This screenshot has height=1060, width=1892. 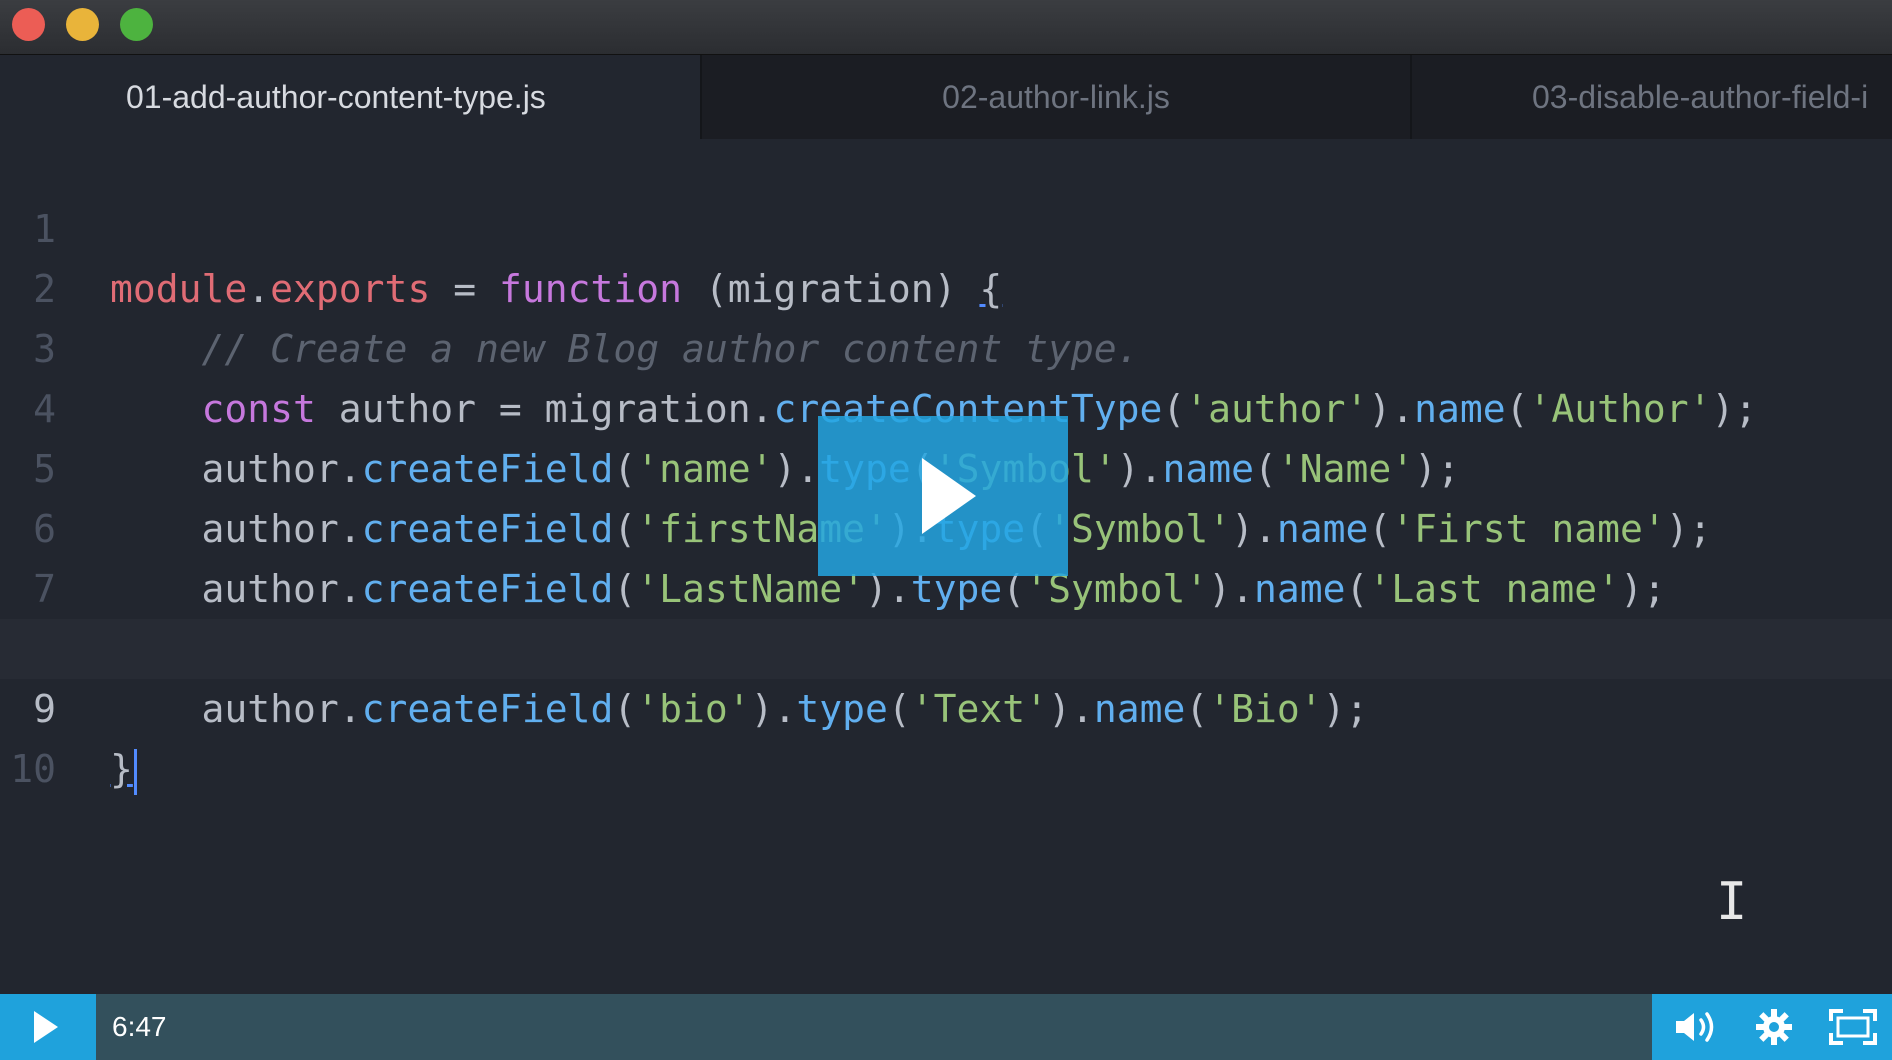 I want to click on window-titlebar, so click(x=946, y=27).